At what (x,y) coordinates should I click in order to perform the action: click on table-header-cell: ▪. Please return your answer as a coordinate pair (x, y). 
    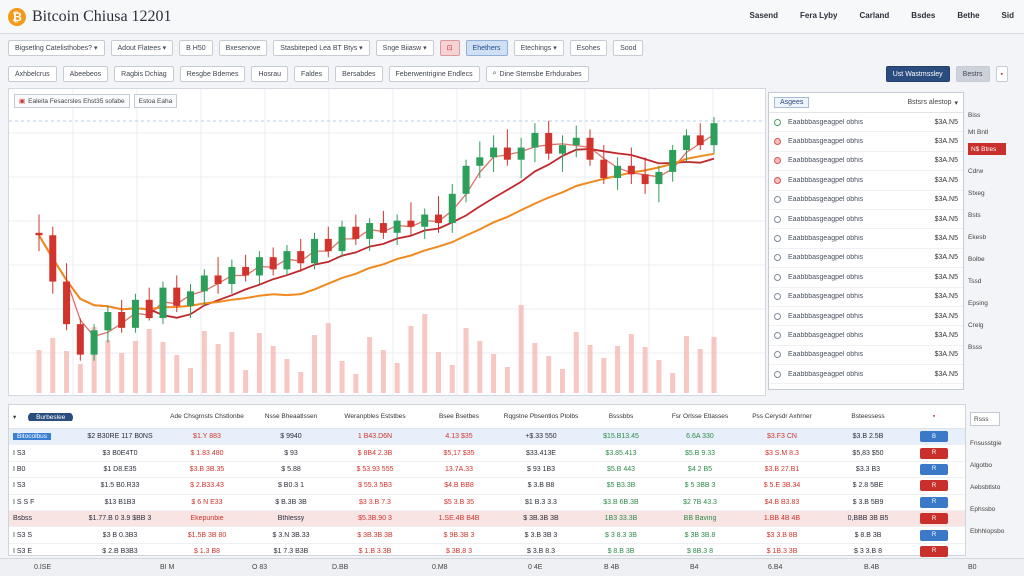
    Looking at the image, I should click on (934, 416).